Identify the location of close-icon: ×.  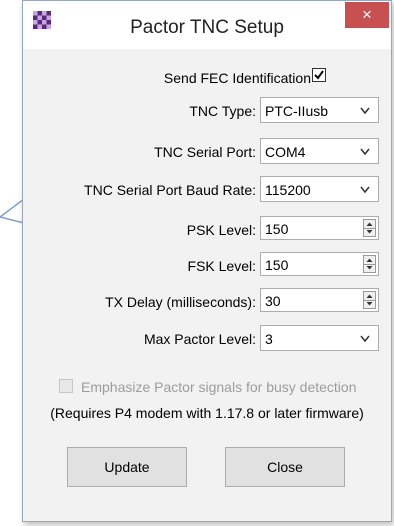
(367, 14).